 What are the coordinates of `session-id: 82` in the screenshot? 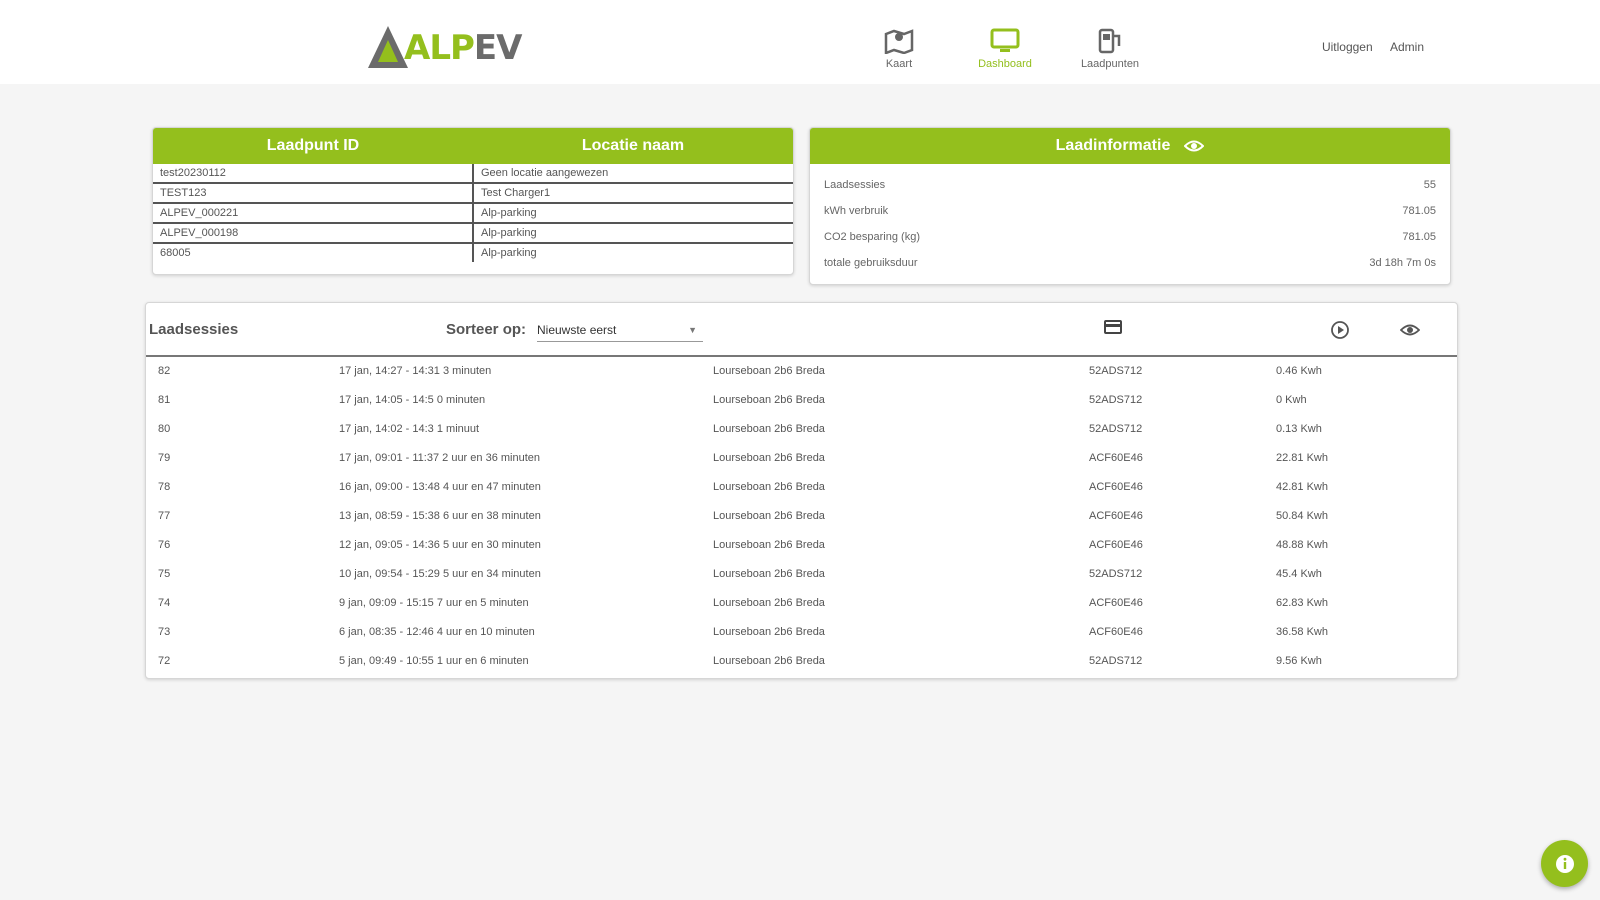 It's located at (164, 371).